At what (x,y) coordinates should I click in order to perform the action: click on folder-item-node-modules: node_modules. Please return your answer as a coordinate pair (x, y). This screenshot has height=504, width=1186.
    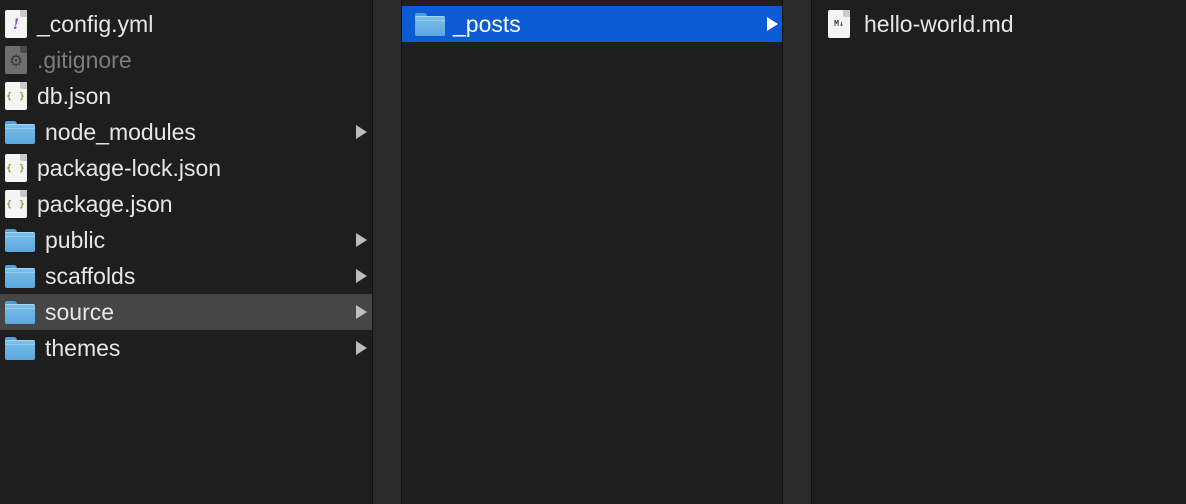
    Looking at the image, I should click on (186, 132).